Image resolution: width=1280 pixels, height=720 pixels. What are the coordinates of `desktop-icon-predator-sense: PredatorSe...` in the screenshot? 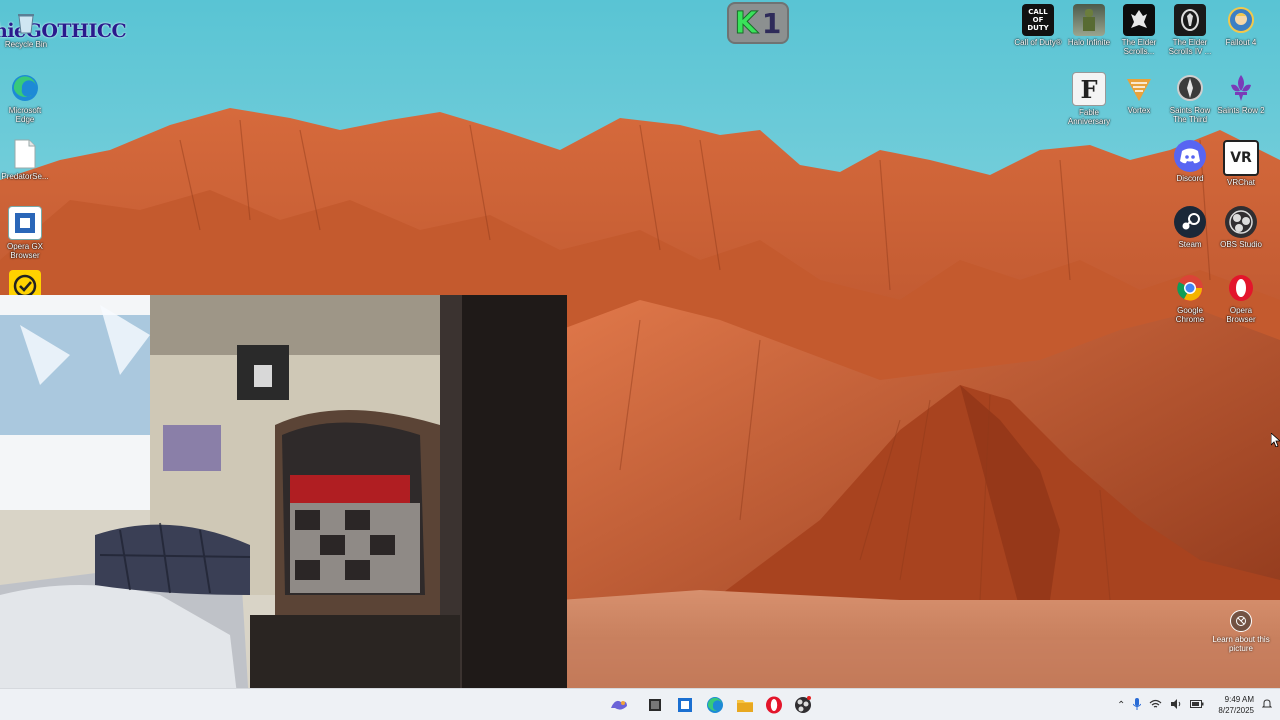 It's located at (25, 159).